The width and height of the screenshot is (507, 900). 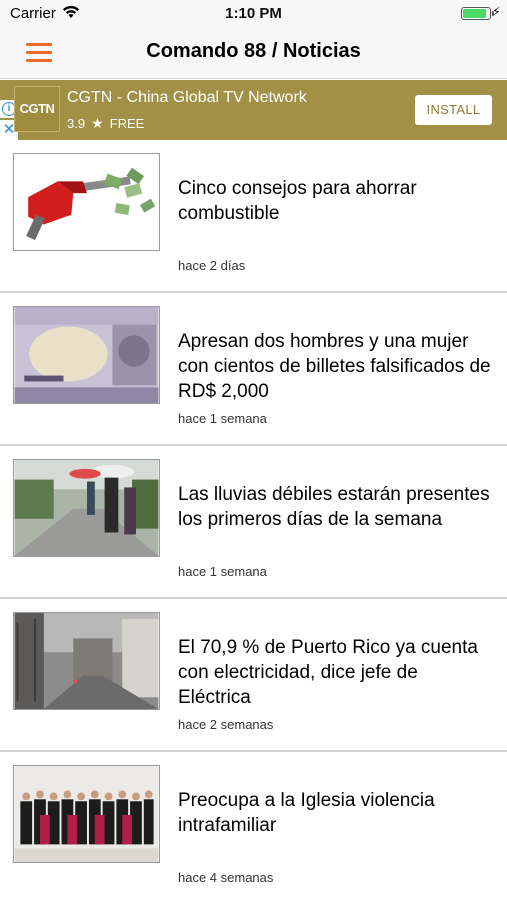 What do you see at coordinates (187, 97) in the screenshot?
I see `ad-app-title: CGTN - China Global TV Network` at bounding box center [187, 97].